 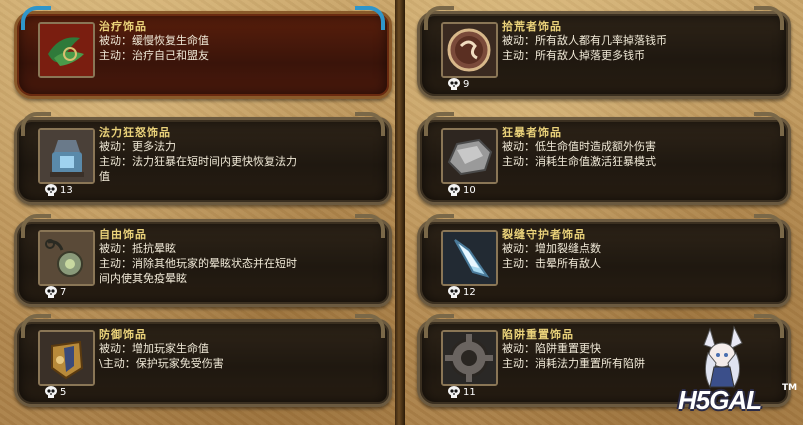 I want to click on charm-cost: 13, so click(x=58, y=190).